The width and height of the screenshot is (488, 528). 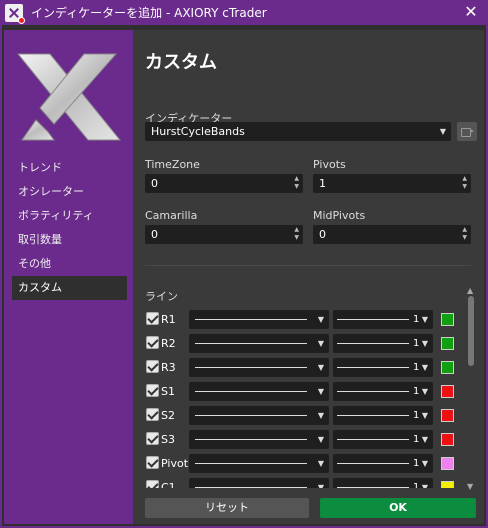 I want to click on line-name: S2, so click(x=168, y=415).